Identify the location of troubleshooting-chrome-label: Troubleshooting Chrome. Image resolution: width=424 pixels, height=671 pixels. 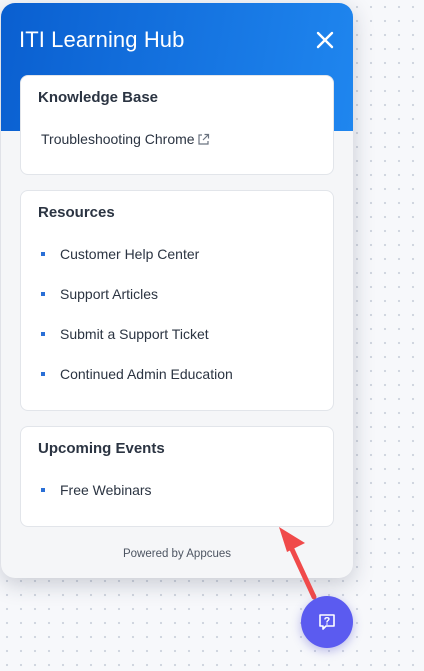
(118, 139).